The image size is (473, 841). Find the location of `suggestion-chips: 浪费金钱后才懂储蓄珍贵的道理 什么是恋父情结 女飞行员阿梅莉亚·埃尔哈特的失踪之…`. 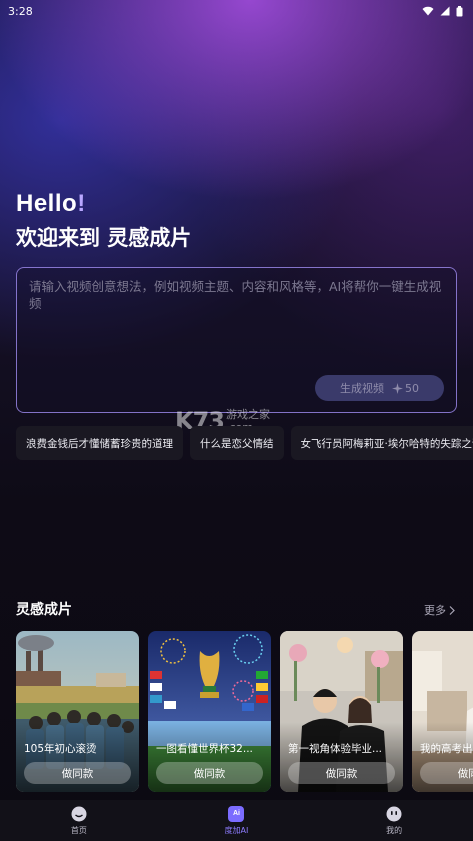

suggestion-chips: 浪费金钱后才懂储蓄珍贵的道理 什么是恋父情结 女飞行员阿梅莉亚·埃尔哈特的失踪之… is located at coordinates (244, 443).